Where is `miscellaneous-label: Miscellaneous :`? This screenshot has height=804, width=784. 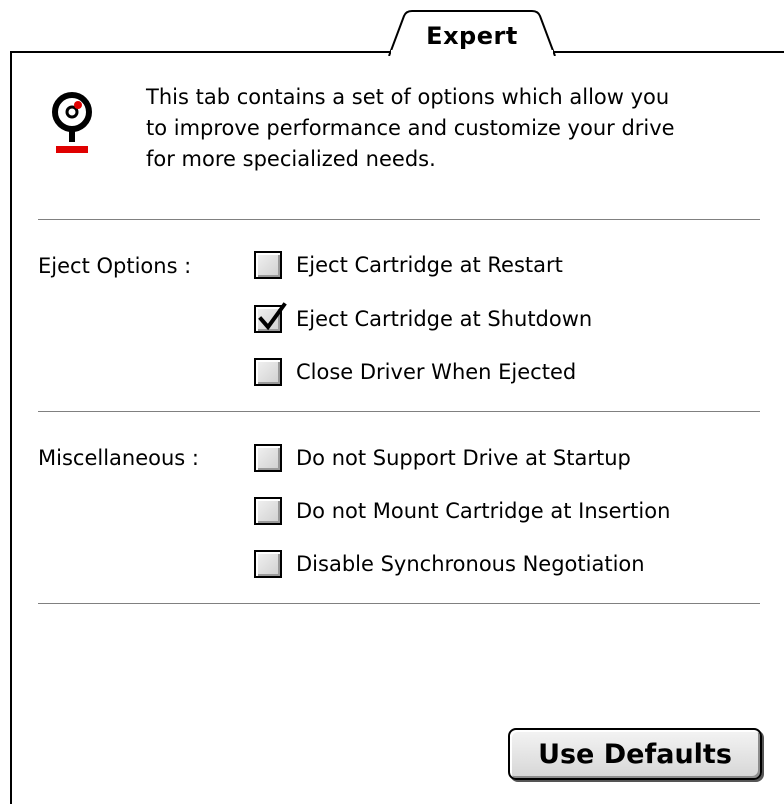 miscellaneous-label: Miscellaneous : is located at coordinates (118, 458).